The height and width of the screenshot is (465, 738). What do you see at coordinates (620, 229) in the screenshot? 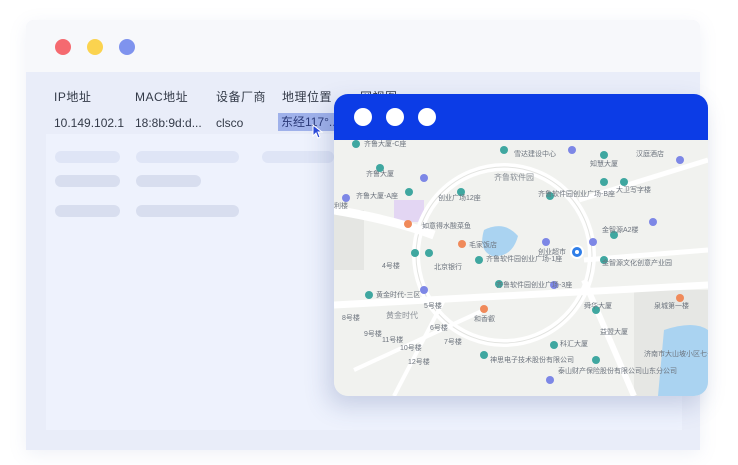
I see `map-label: 金智源A2楼` at bounding box center [620, 229].